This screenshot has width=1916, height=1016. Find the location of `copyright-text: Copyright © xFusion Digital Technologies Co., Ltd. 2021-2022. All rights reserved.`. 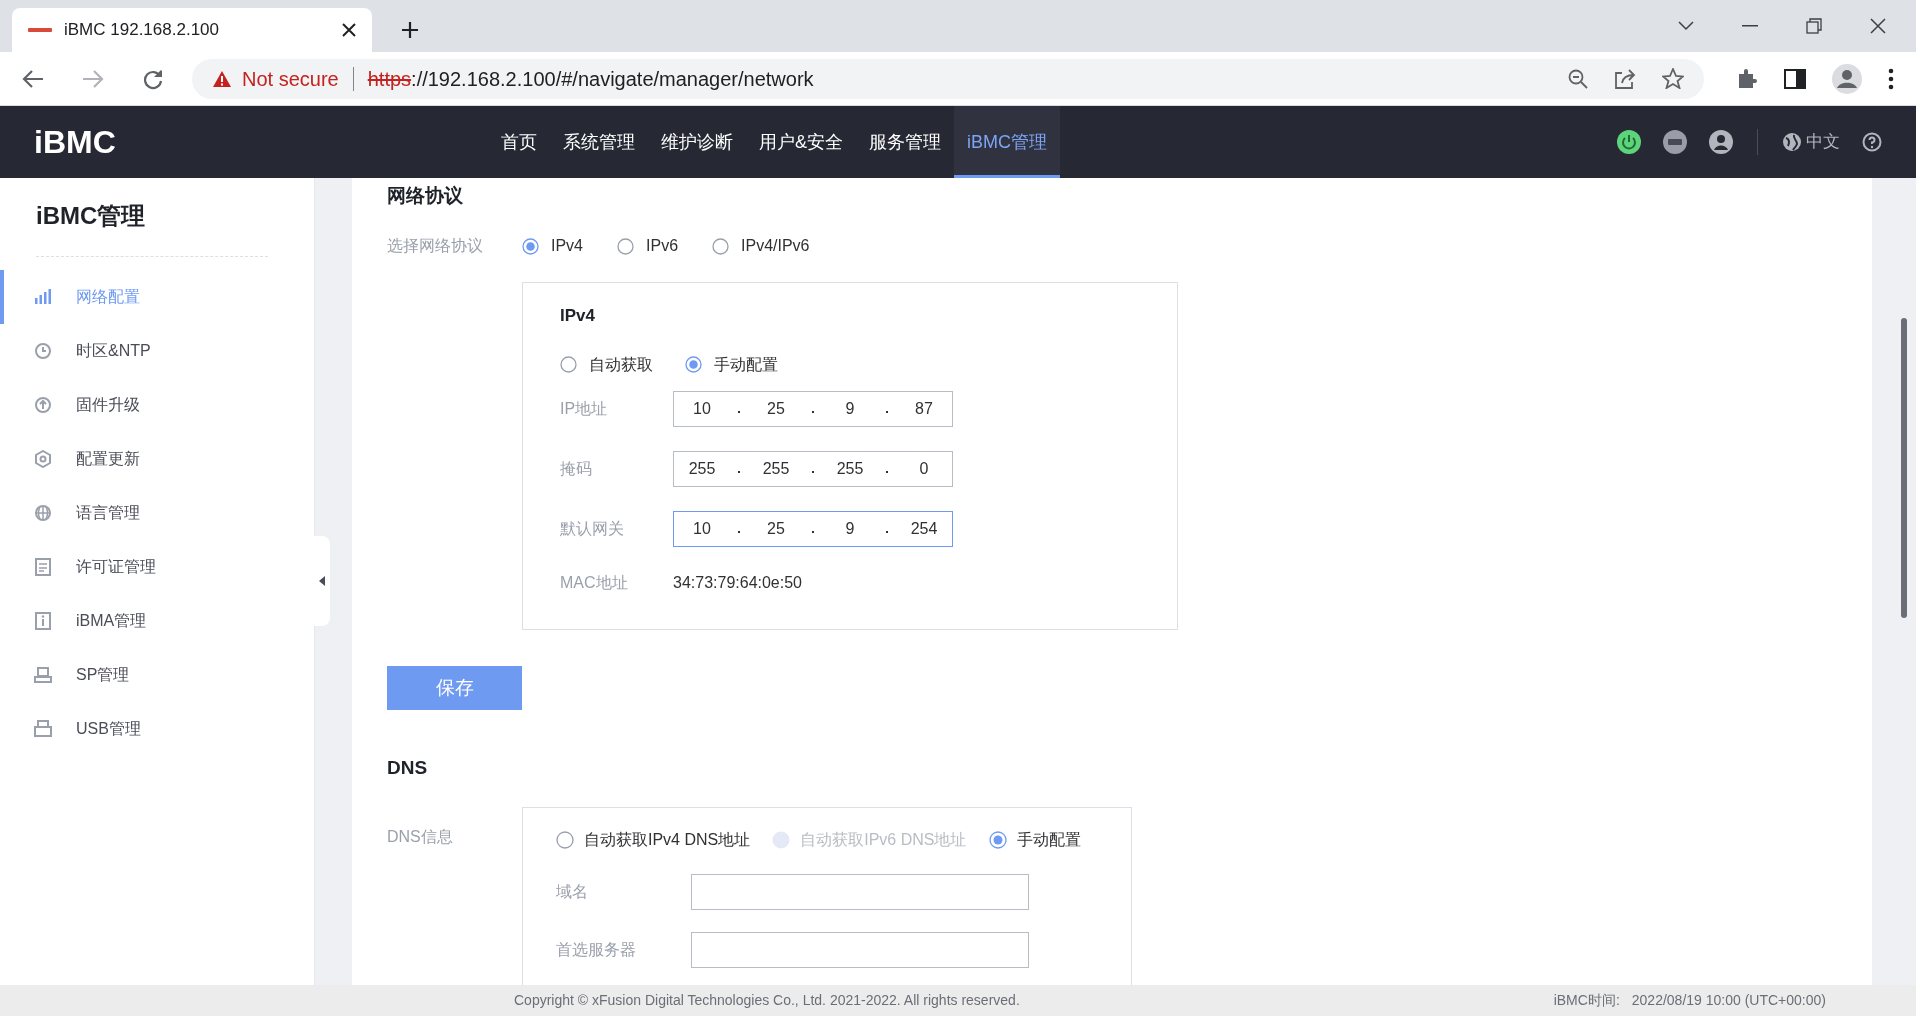

copyright-text: Copyright © xFusion Digital Technologies Co., Ltd. 2021-2022. All rights reserved. is located at coordinates (767, 1000).